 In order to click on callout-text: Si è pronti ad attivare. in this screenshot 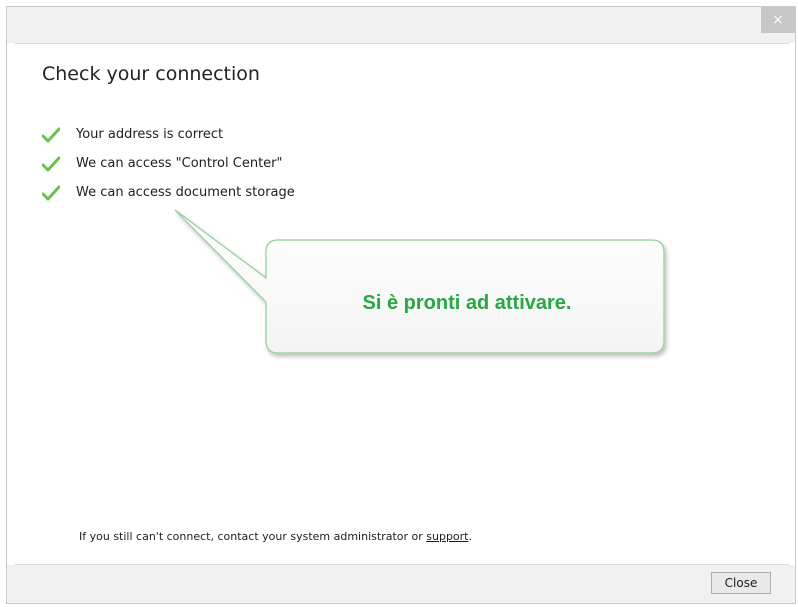, I will do `click(467, 303)`.